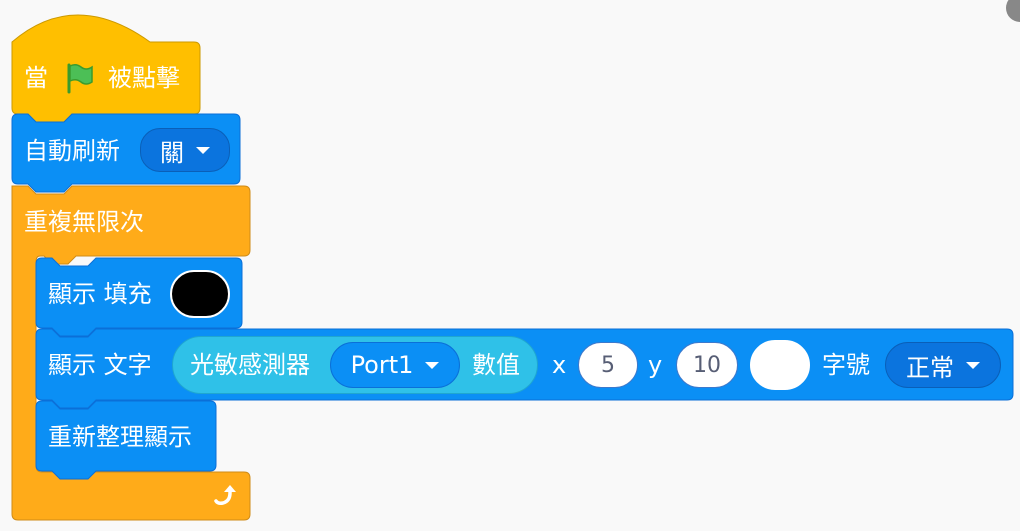 This screenshot has height=531, width=1020. I want to click on when-label: 當, so click(36, 78).